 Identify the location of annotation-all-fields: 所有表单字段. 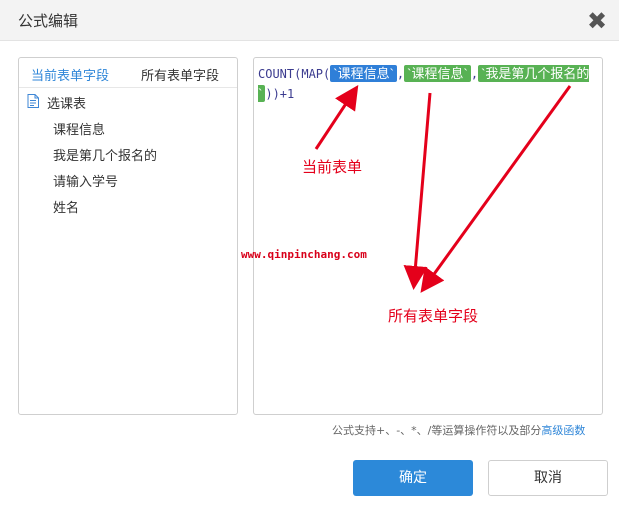
(433, 316).